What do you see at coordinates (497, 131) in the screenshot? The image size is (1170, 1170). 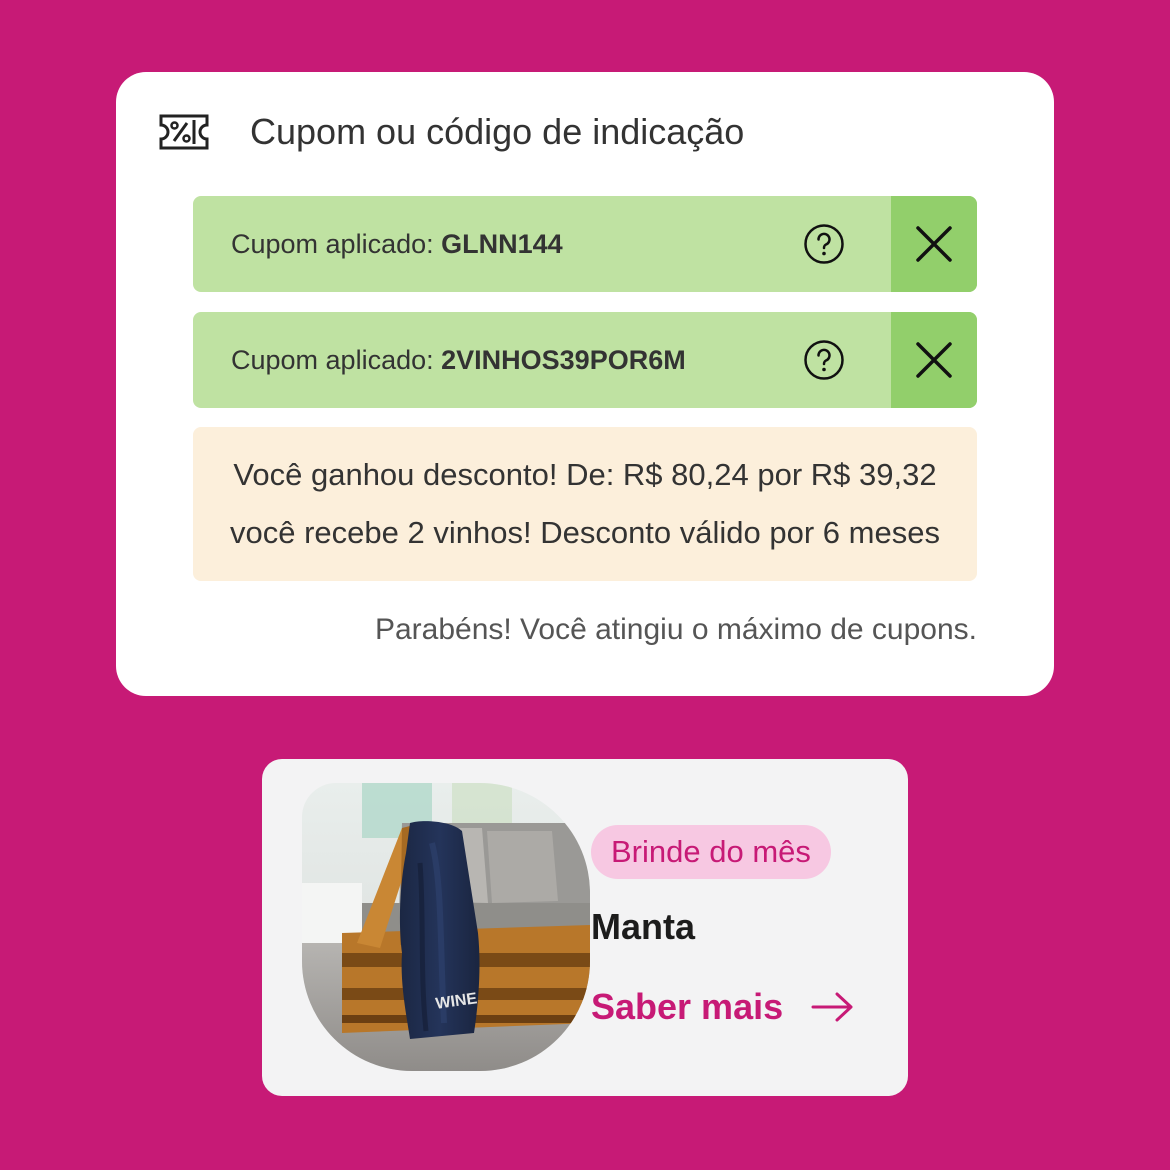 I see `coupon-section-title: Cupom ou código de indicação` at bounding box center [497, 131].